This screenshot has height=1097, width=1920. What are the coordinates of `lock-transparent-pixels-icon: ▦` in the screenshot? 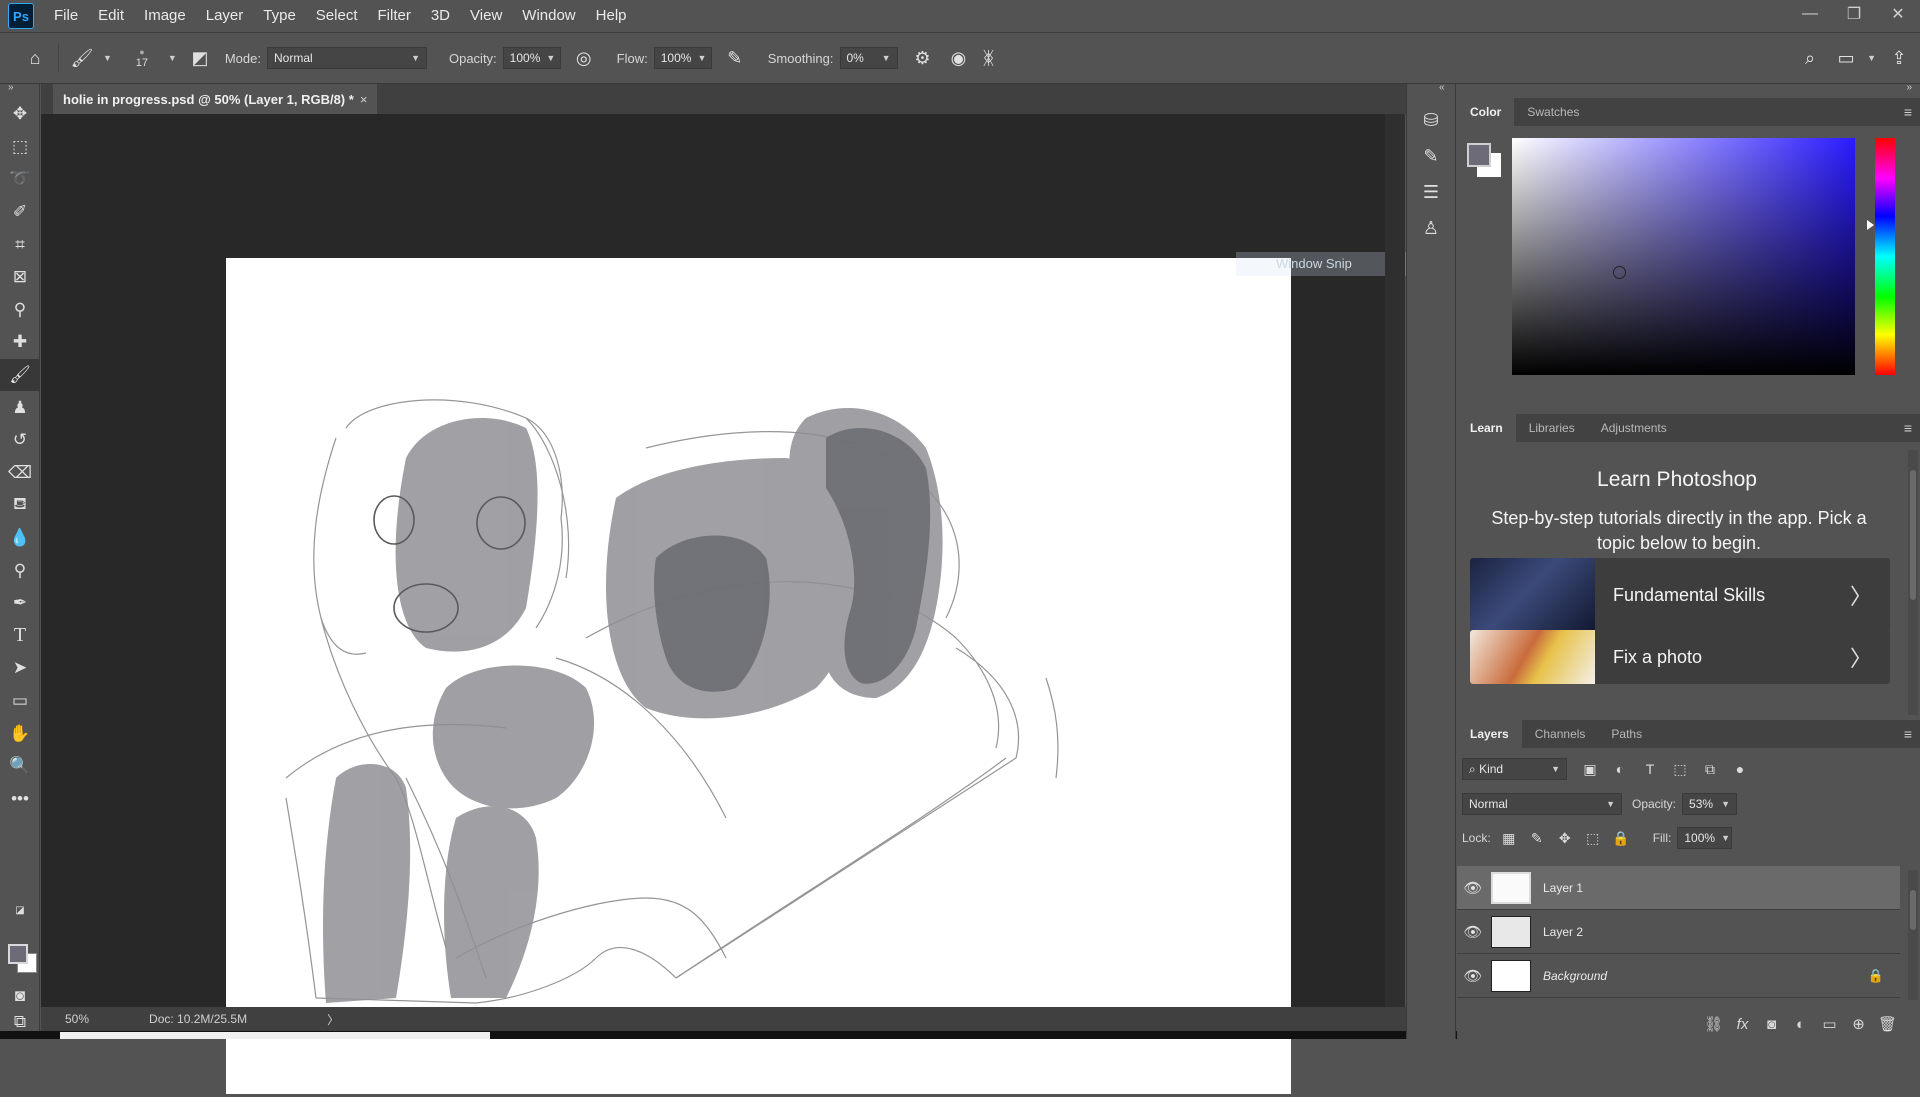 It's located at (1509, 838).